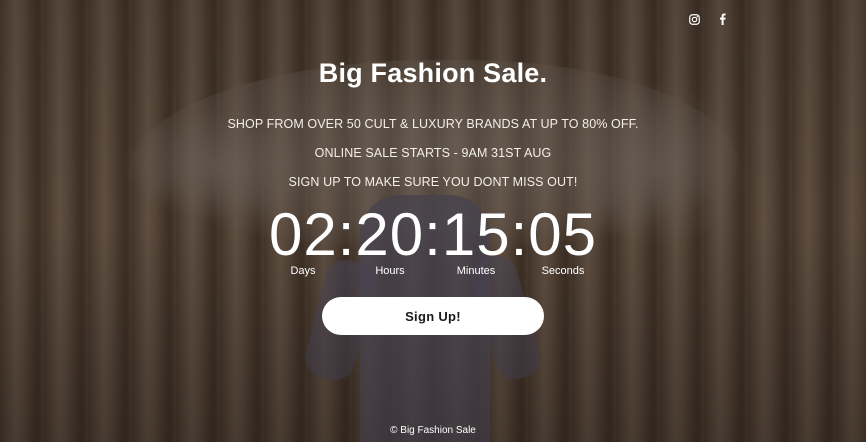 Image resolution: width=866 pixels, height=442 pixels. Describe the element at coordinates (433, 73) in the screenshot. I see `page-title: Big Fashion Sale.` at that location.